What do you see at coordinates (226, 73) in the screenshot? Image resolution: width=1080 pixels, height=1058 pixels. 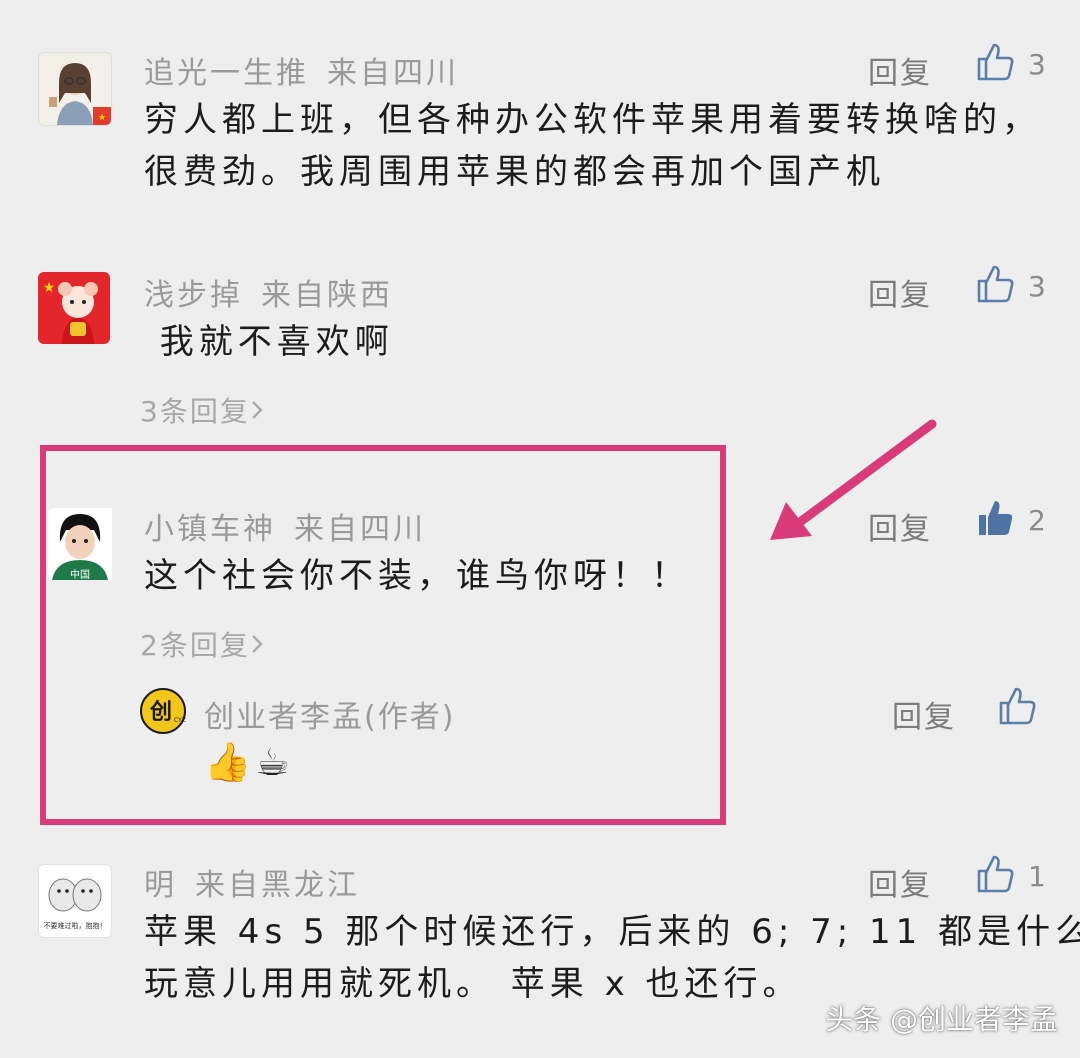 I see `author-name: 追光一生推` at bounding box center [226, 73].